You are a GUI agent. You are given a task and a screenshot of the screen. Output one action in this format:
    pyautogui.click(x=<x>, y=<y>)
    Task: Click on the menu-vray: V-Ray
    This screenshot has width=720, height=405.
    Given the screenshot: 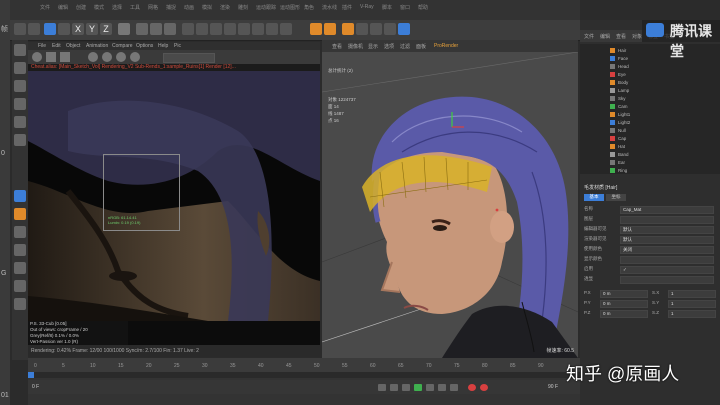 What is the action you would take?
    pyautogui.click(x=367, y=7)
    